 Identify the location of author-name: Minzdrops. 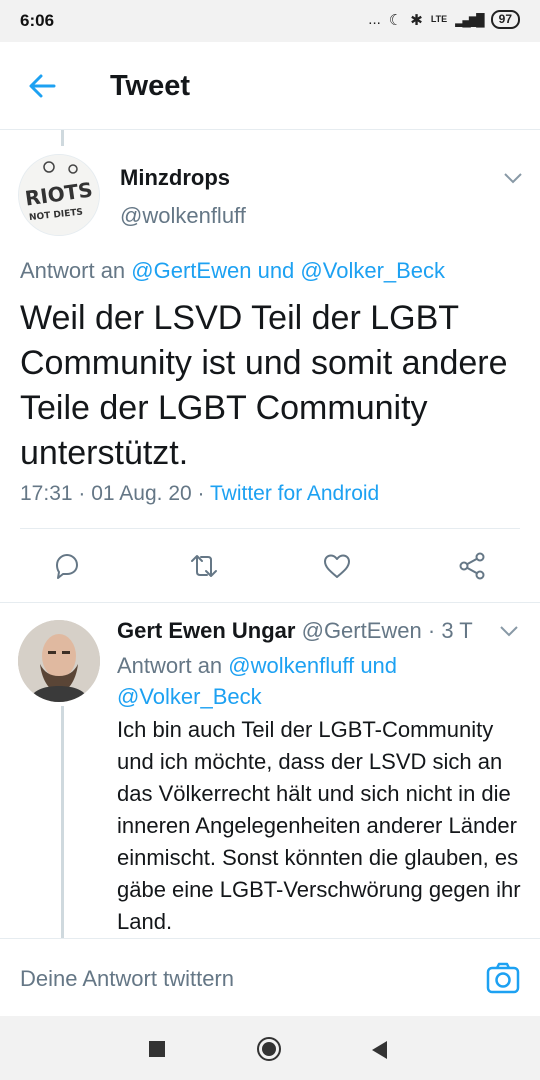
(175, 178).